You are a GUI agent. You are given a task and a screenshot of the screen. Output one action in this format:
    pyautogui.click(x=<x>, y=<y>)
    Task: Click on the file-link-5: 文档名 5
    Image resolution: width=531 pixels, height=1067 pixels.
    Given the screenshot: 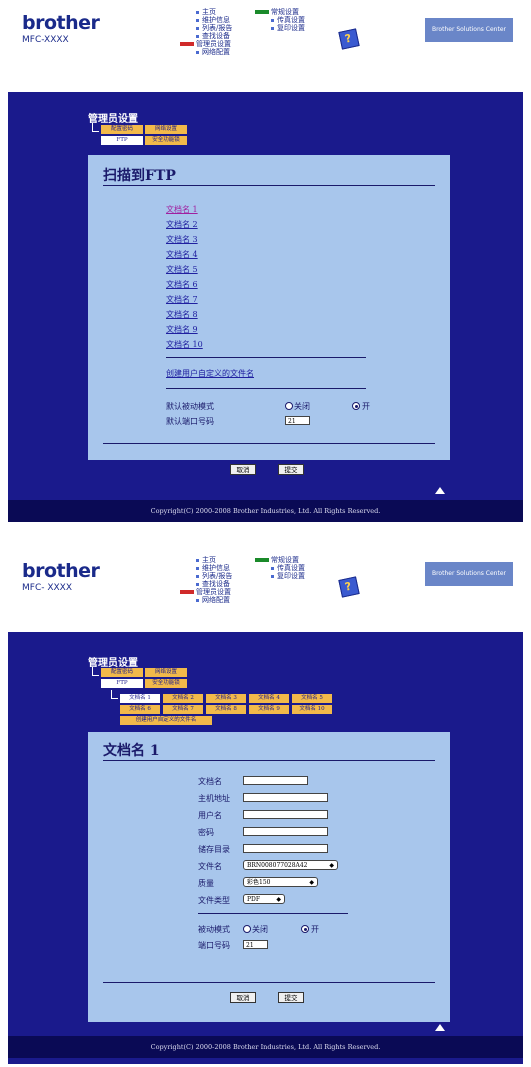 What is the action you would take?
    pyautogui.click(x=182, y=269)
    